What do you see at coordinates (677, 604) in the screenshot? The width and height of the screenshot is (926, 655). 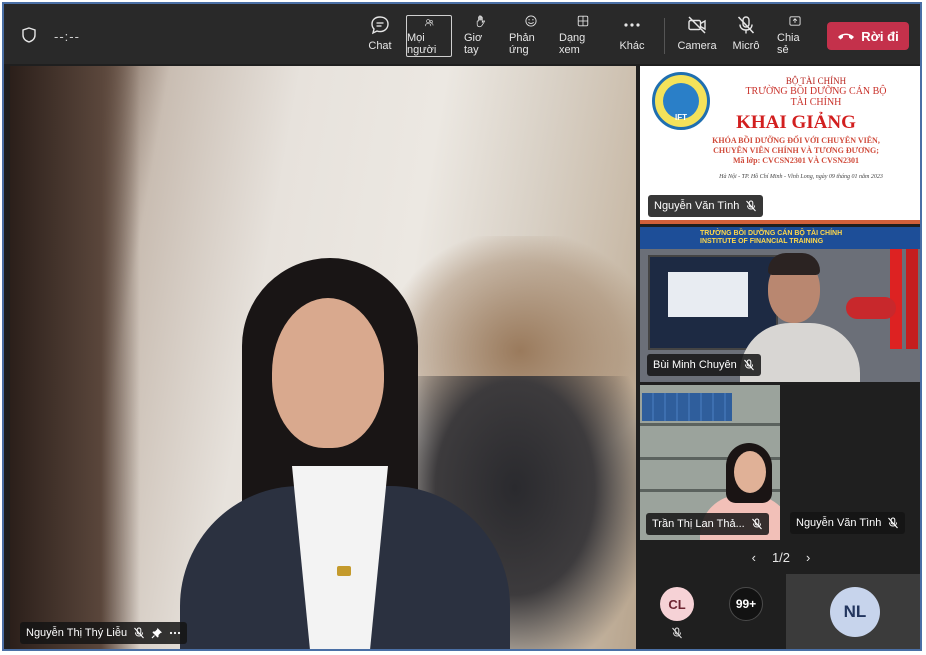 I see `avatar: CL` at bounding box center [677, 604].